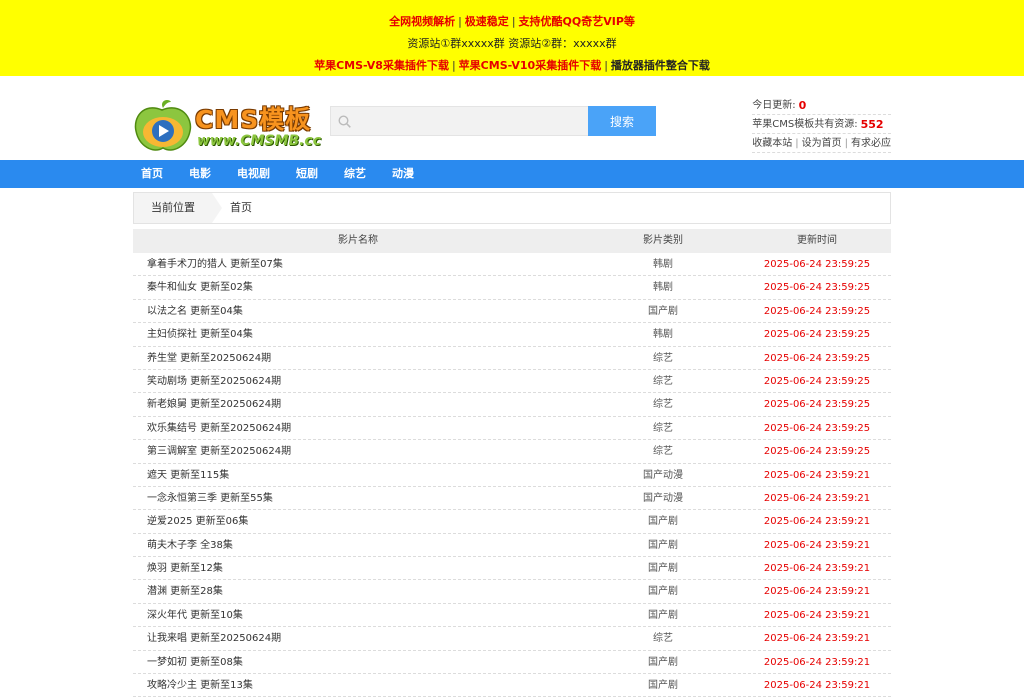  Describe the element at coordinates (512, 241) in the screenshot. I see `table-header: 影片名称 影片类别 更新时间` at that location.